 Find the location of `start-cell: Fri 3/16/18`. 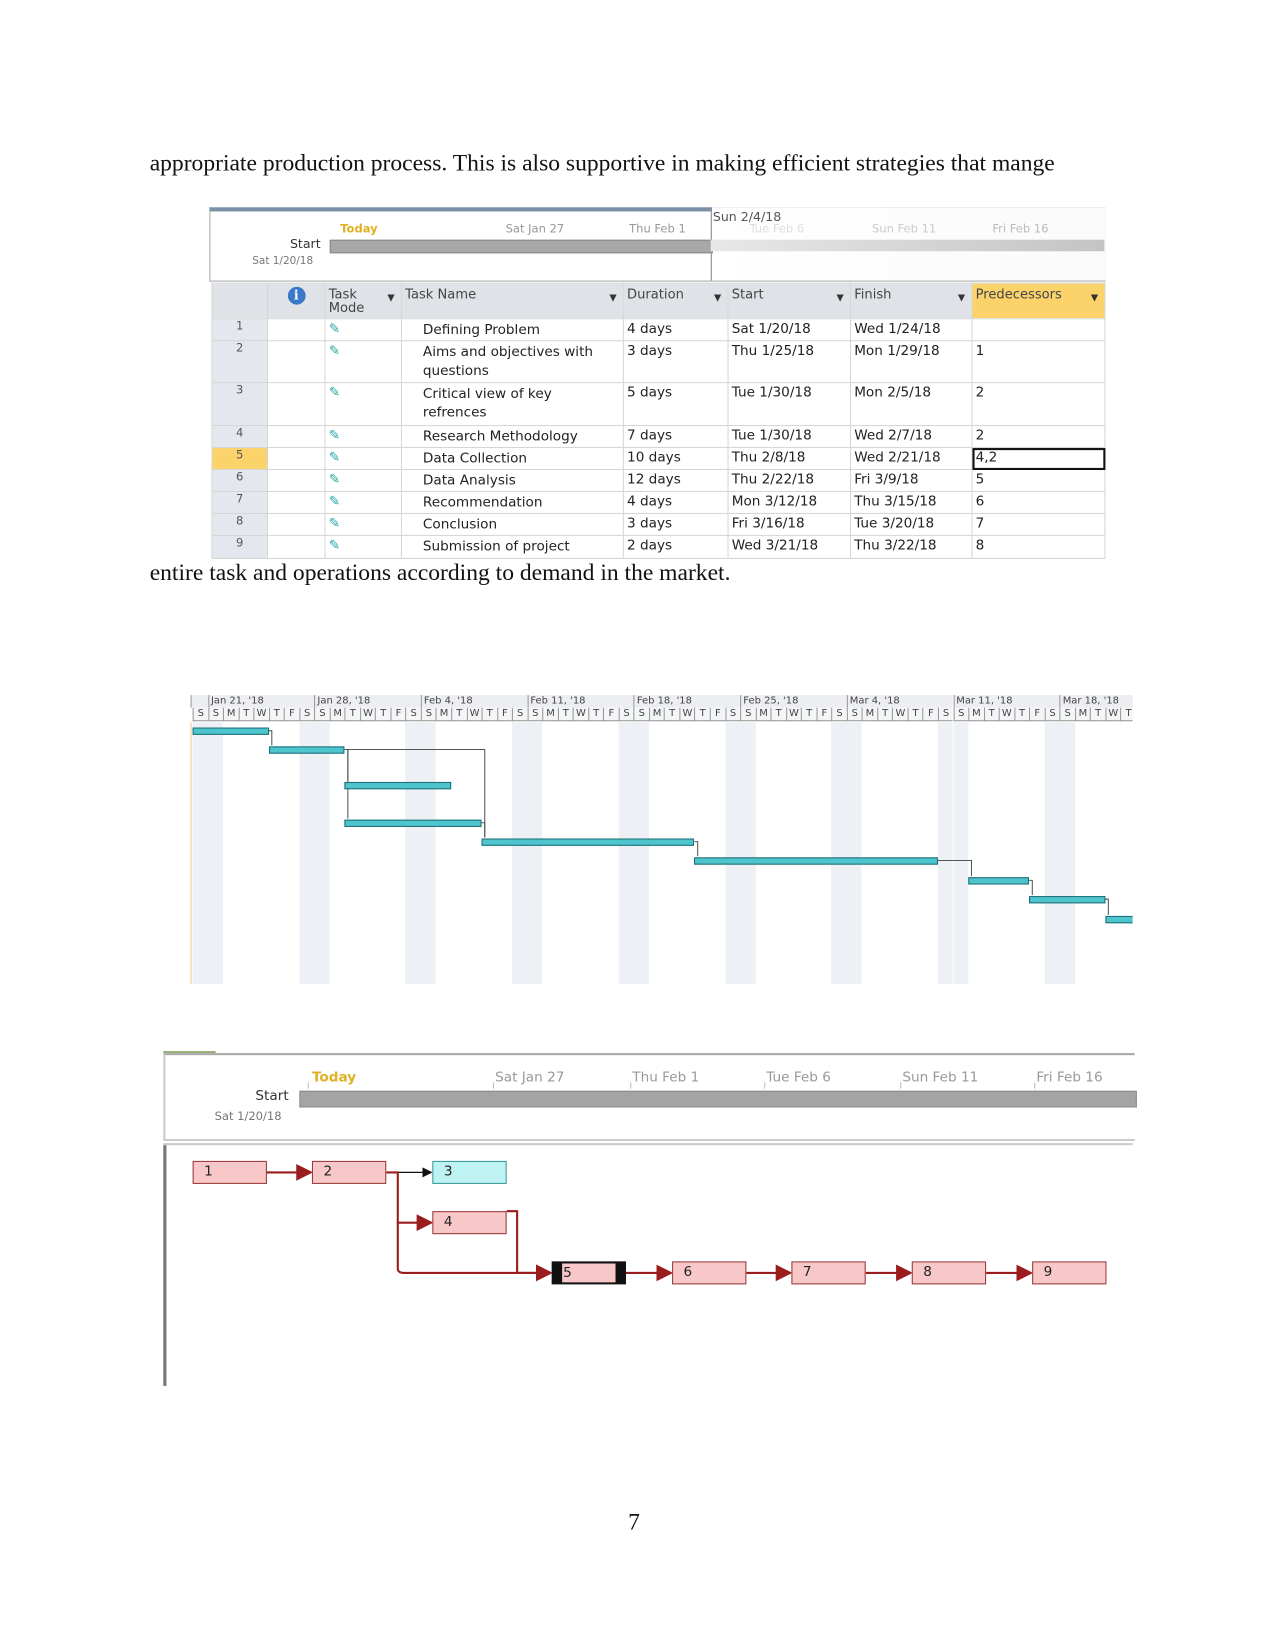

start-cell: Fri 3/16/18 is located at coordinates (789, 524).